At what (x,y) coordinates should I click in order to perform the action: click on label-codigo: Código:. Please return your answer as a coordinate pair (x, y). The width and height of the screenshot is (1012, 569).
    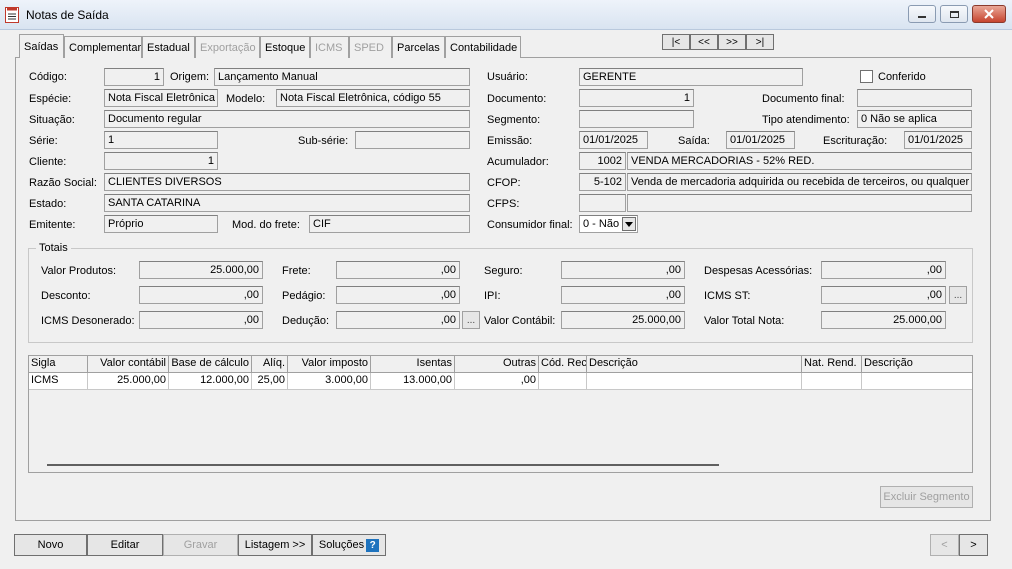
    Looking at the image, I should click on (48, 77).